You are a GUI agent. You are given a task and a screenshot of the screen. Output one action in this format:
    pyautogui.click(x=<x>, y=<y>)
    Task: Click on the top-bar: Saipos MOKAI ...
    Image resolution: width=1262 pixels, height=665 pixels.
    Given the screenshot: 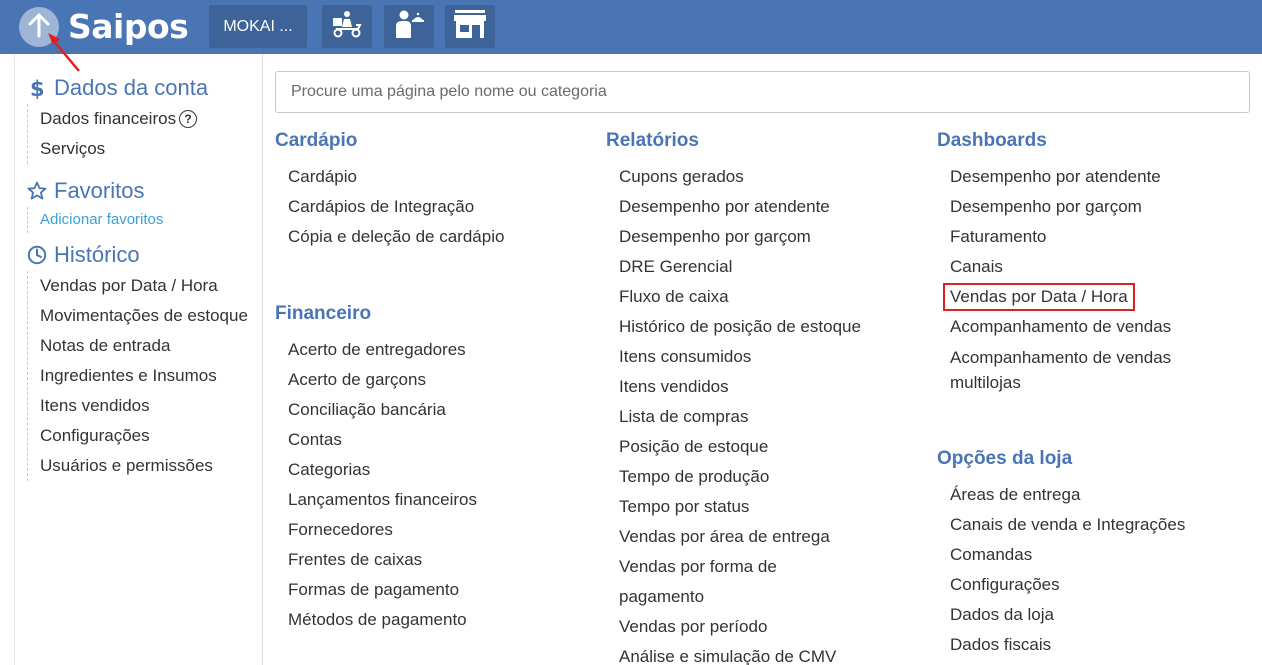 What is the action you would take?
    pyautogui.click(x=631, y=27)
    